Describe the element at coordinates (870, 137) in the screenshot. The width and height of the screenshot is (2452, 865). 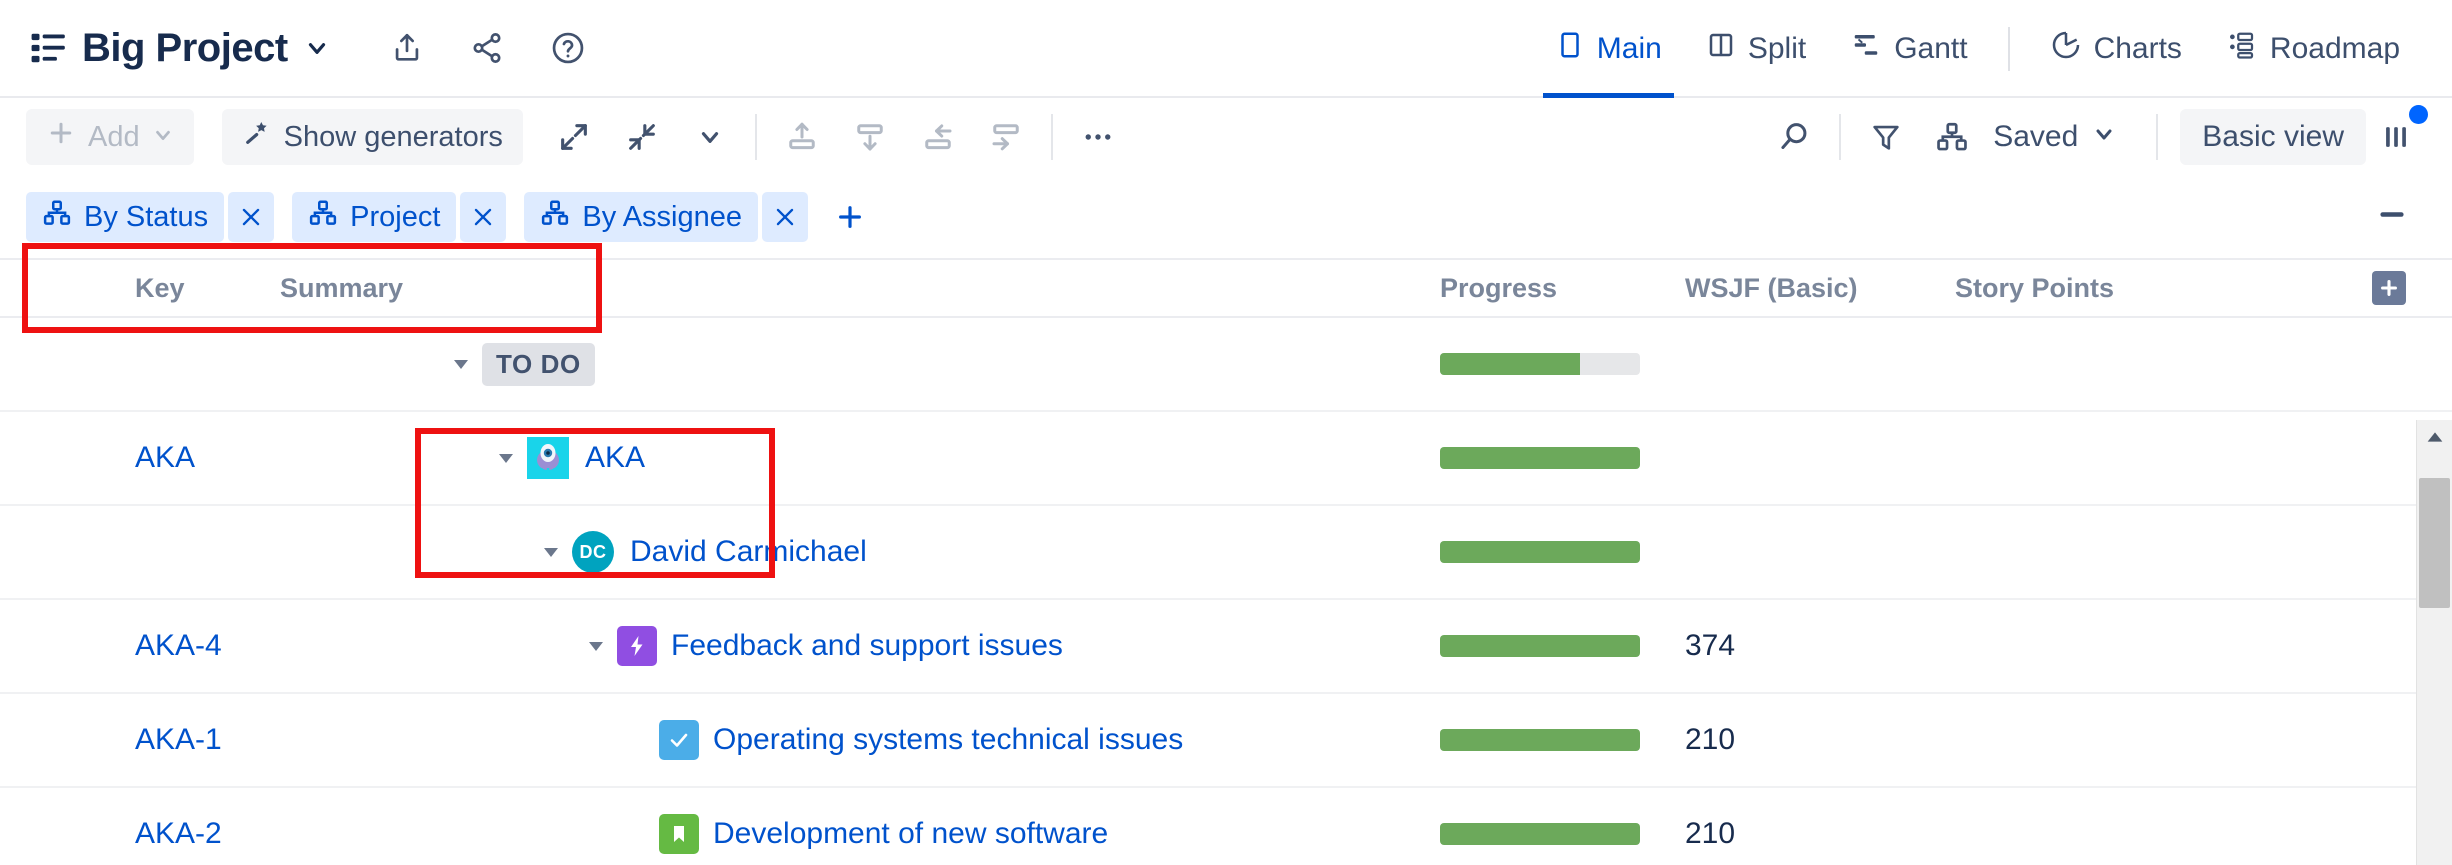
I see `move-down-icon` at that location.